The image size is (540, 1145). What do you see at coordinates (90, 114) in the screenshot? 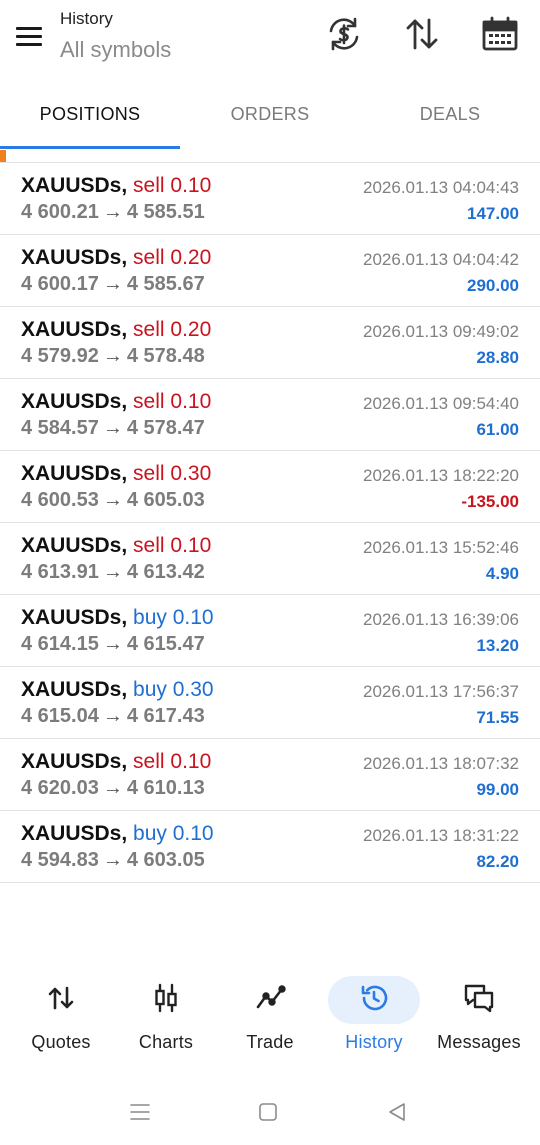
I see `tab-positions: POSITIONS` at bounding box center [90, 114].